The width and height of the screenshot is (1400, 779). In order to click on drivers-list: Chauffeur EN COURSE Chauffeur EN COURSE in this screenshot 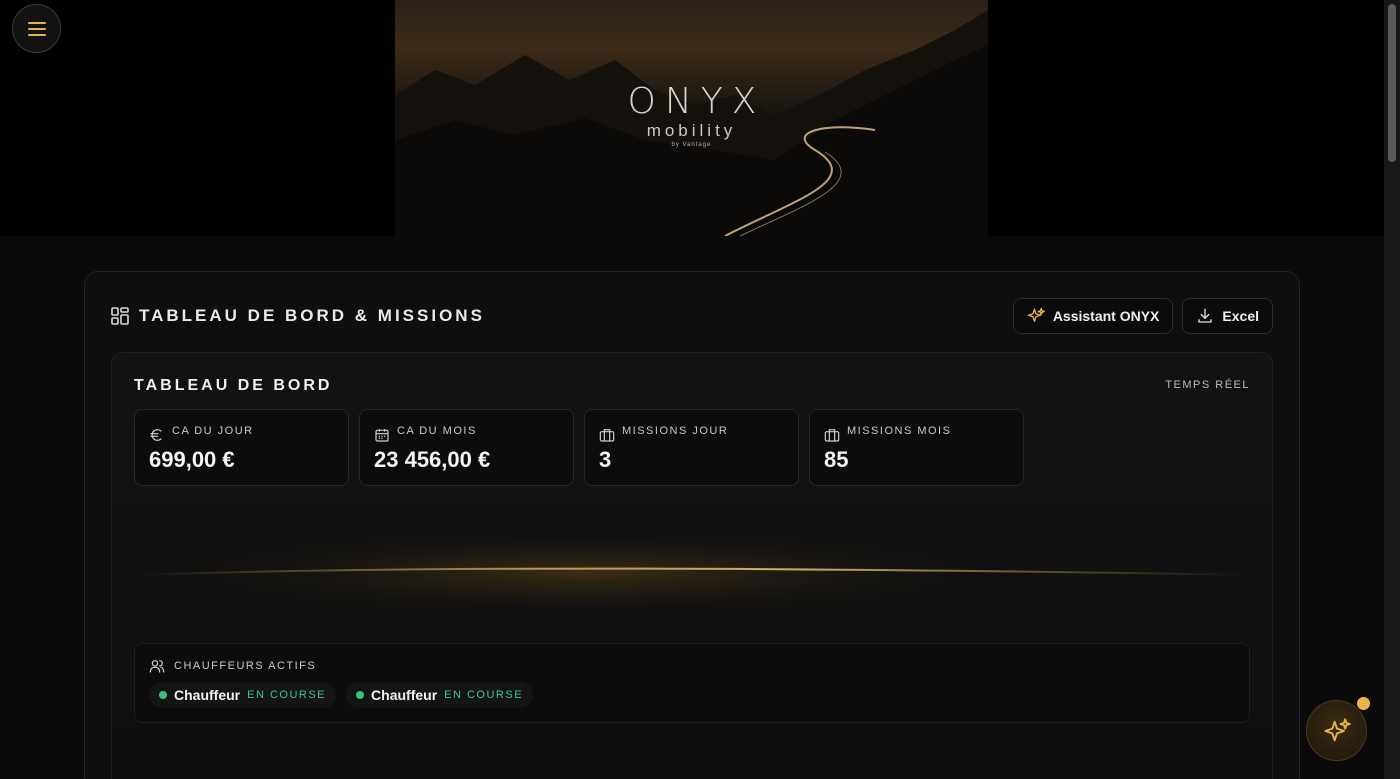, I will do `click(341, 695)`.